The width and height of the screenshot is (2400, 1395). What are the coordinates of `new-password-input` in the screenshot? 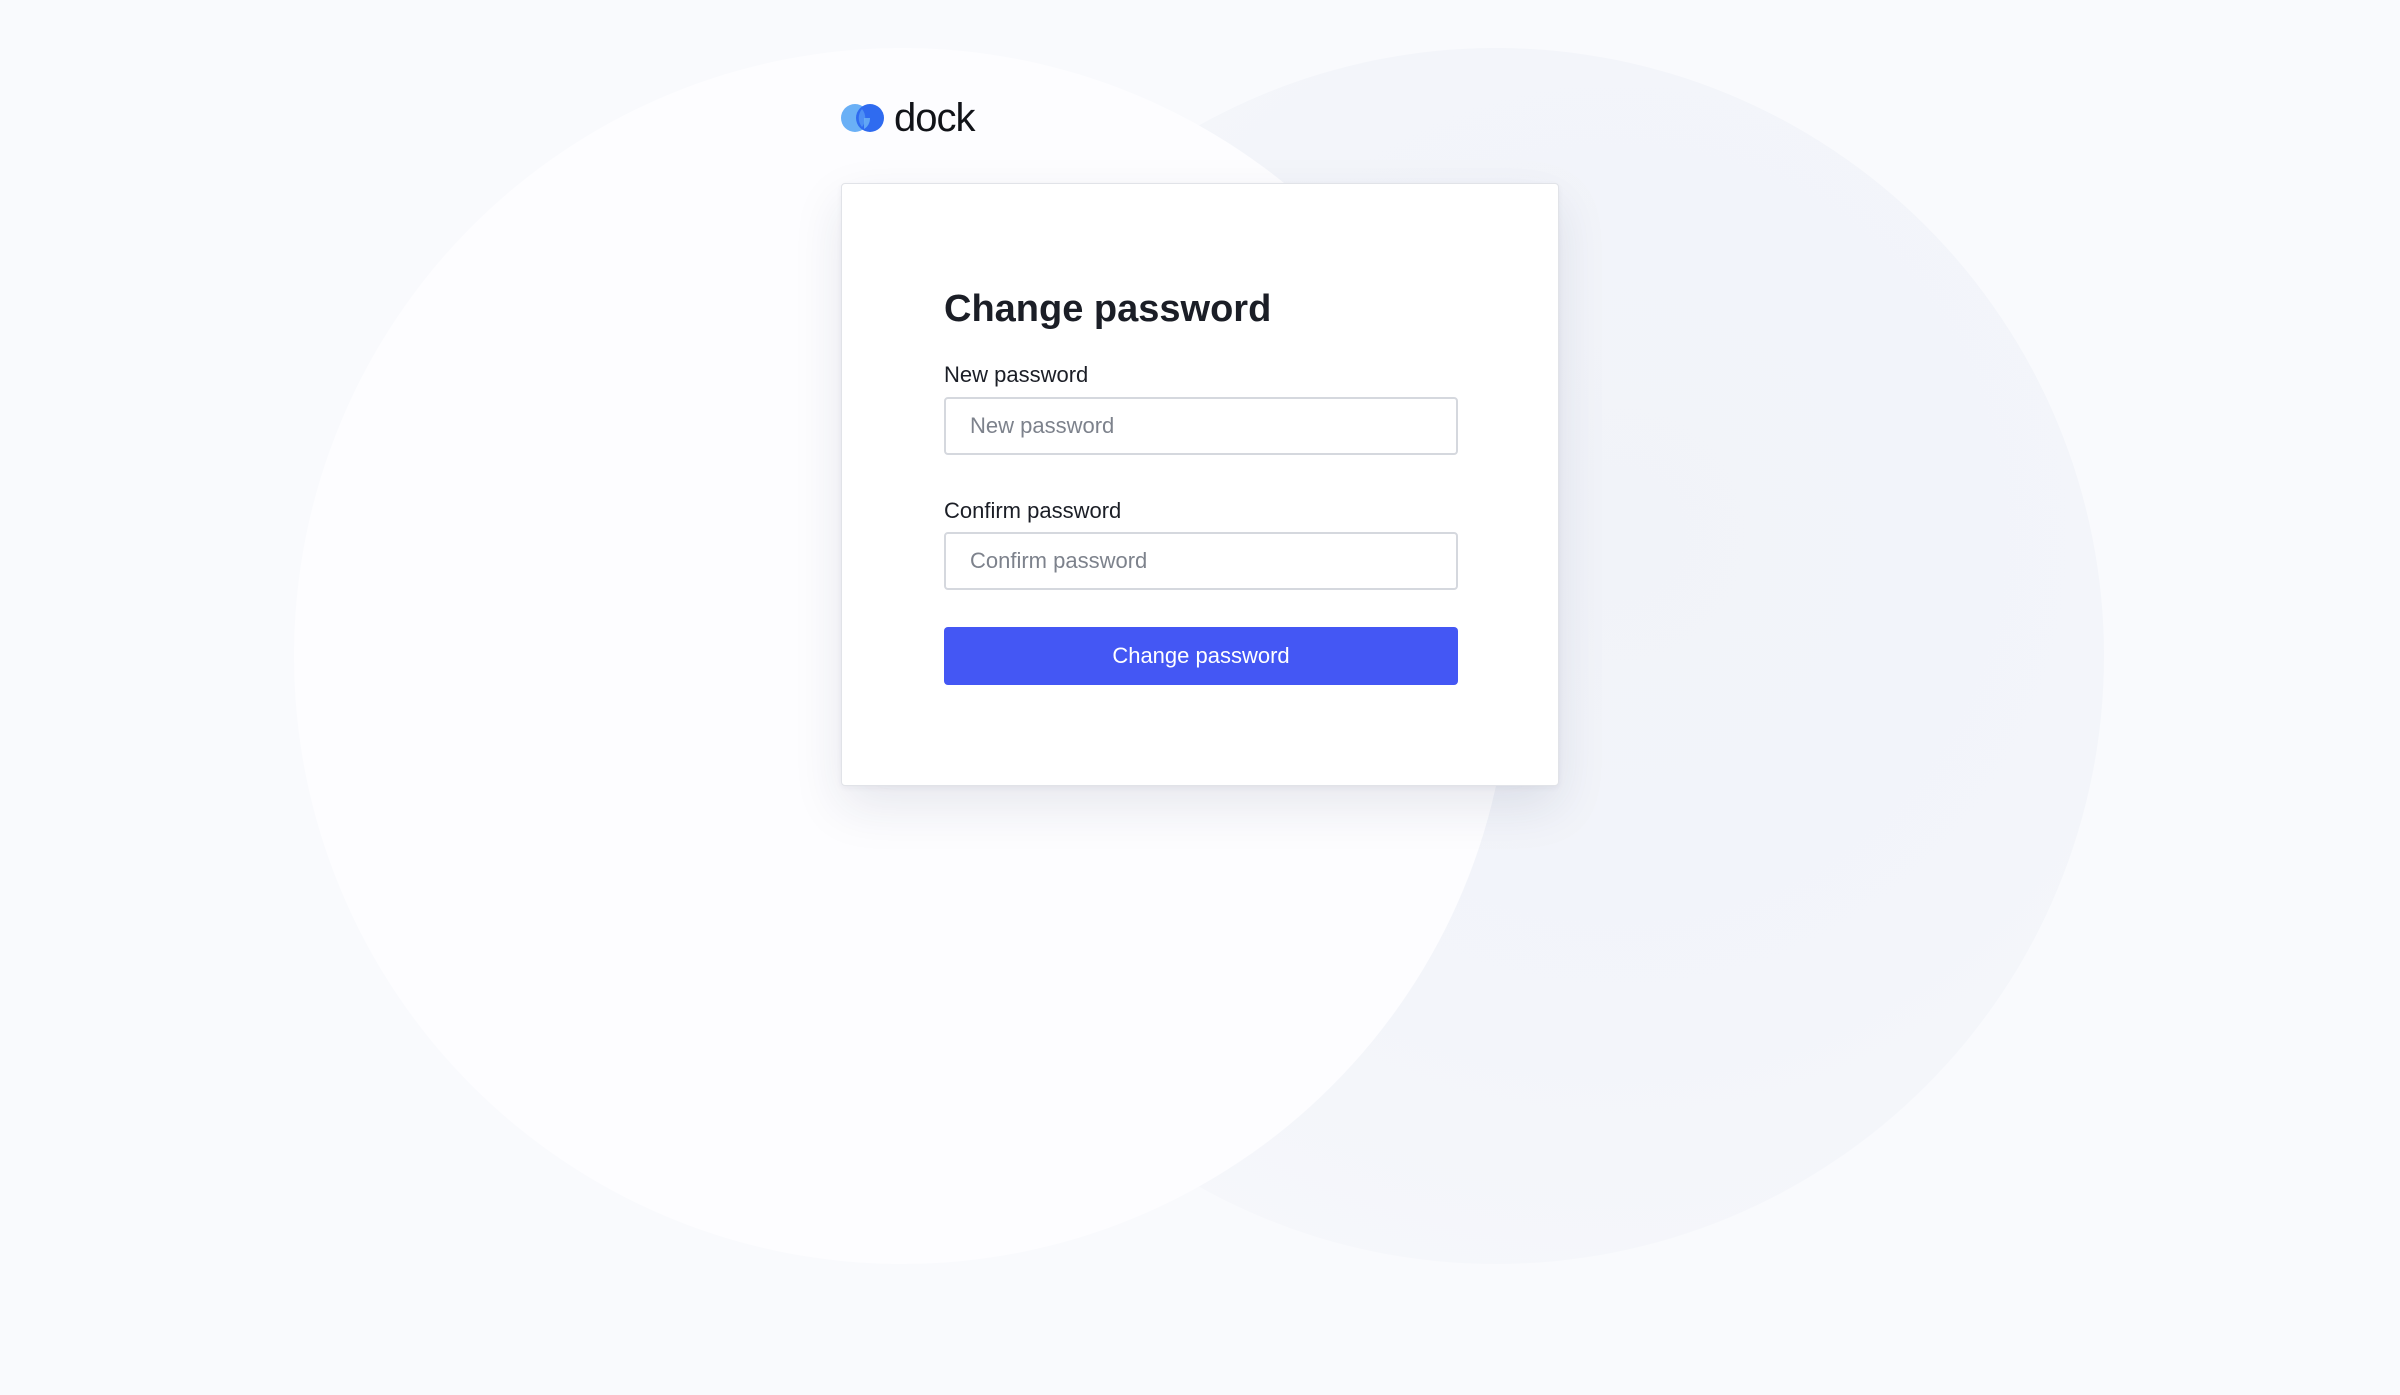 It's located at (1201, 426).